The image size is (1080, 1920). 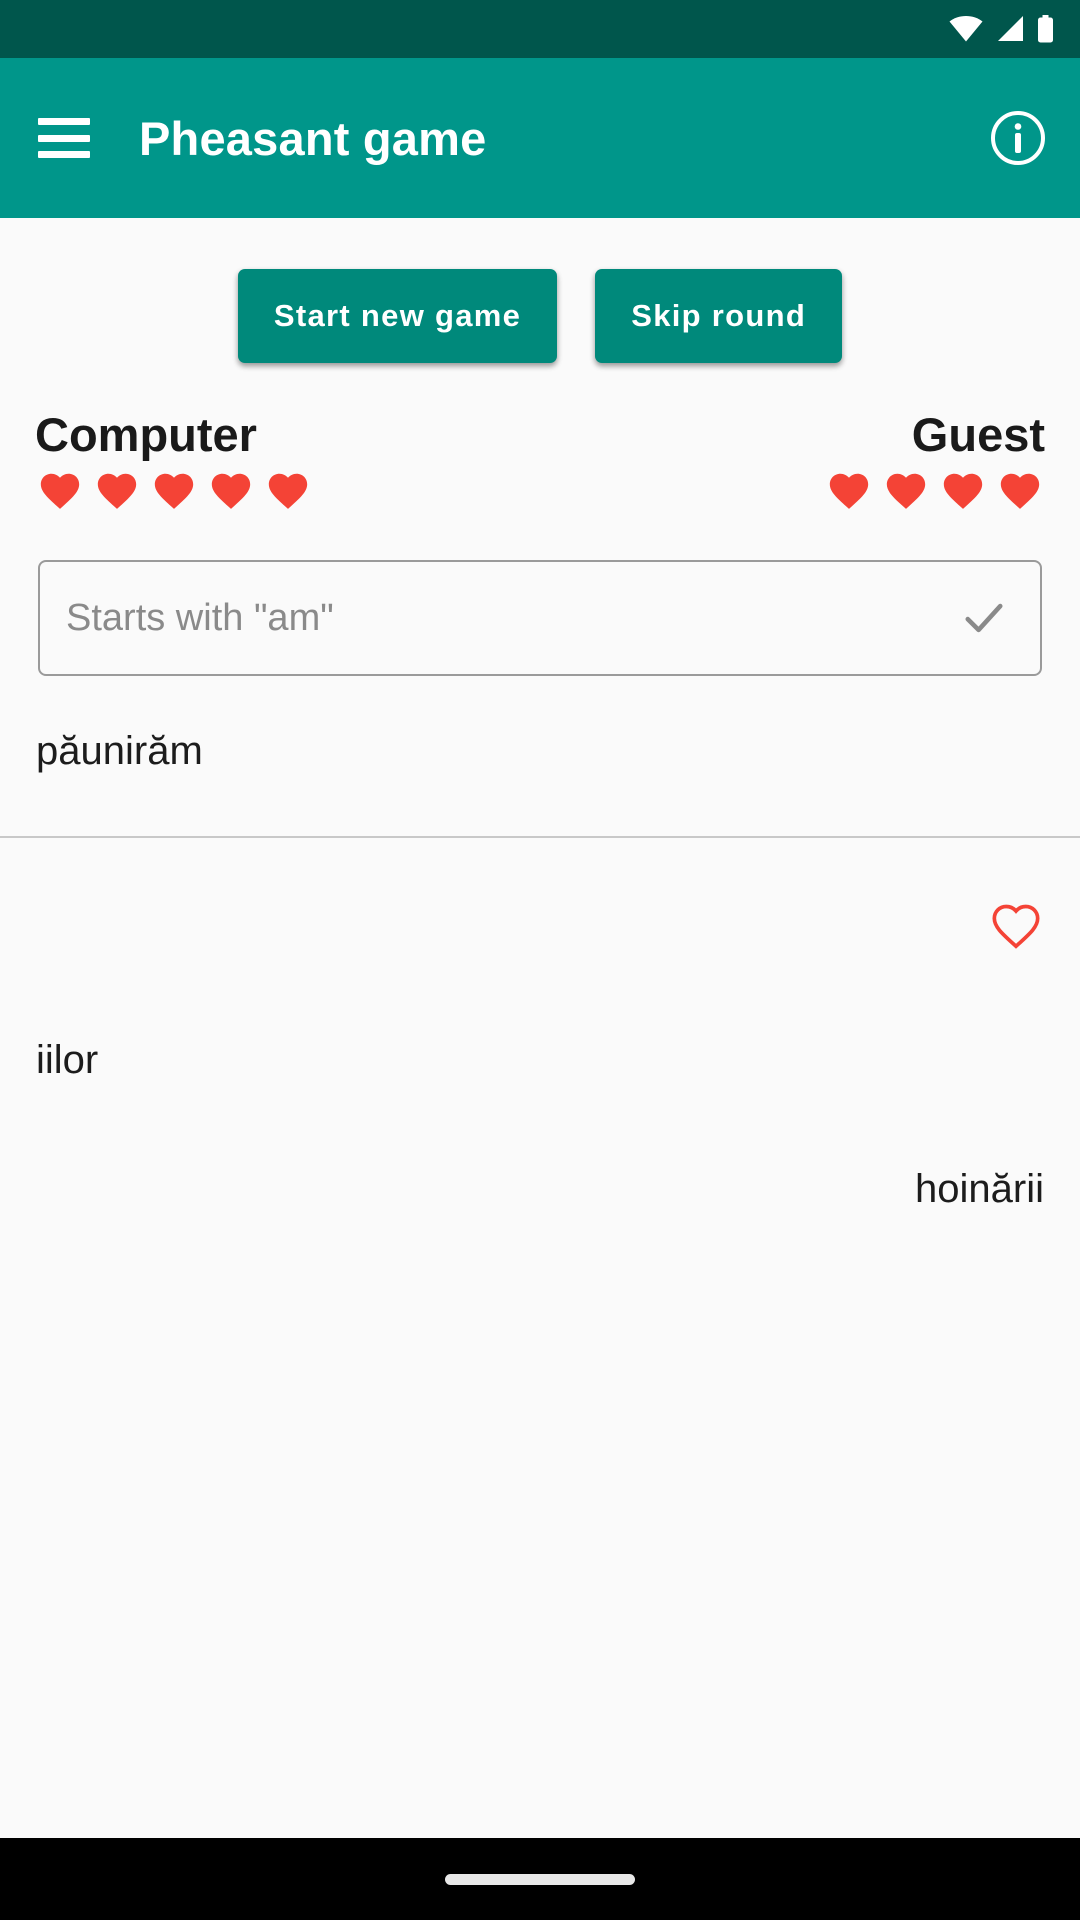 What do you see at coordinates (146, 434) in the screenshot?
I see `player-computer-name: Computer` at bounding box center [146, 434].